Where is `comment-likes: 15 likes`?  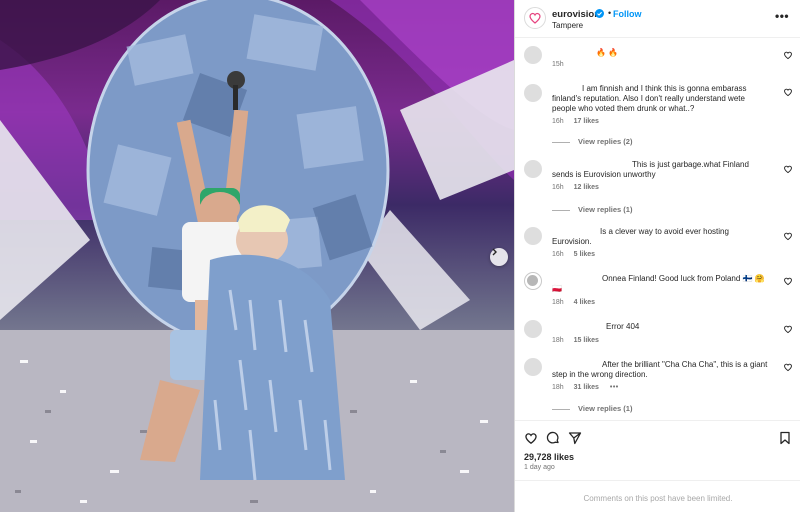 comment-likes: 15 likes is located at coordinates (586, 340).